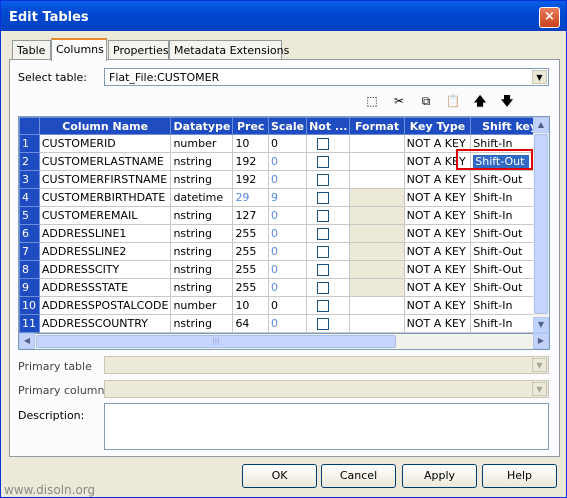  What do you see at coordinates (326, 77) in the screenshot?
I see `select-table-dropdown: Flat_File:CUSTOMER ▼` at bounding box center [326, 77].